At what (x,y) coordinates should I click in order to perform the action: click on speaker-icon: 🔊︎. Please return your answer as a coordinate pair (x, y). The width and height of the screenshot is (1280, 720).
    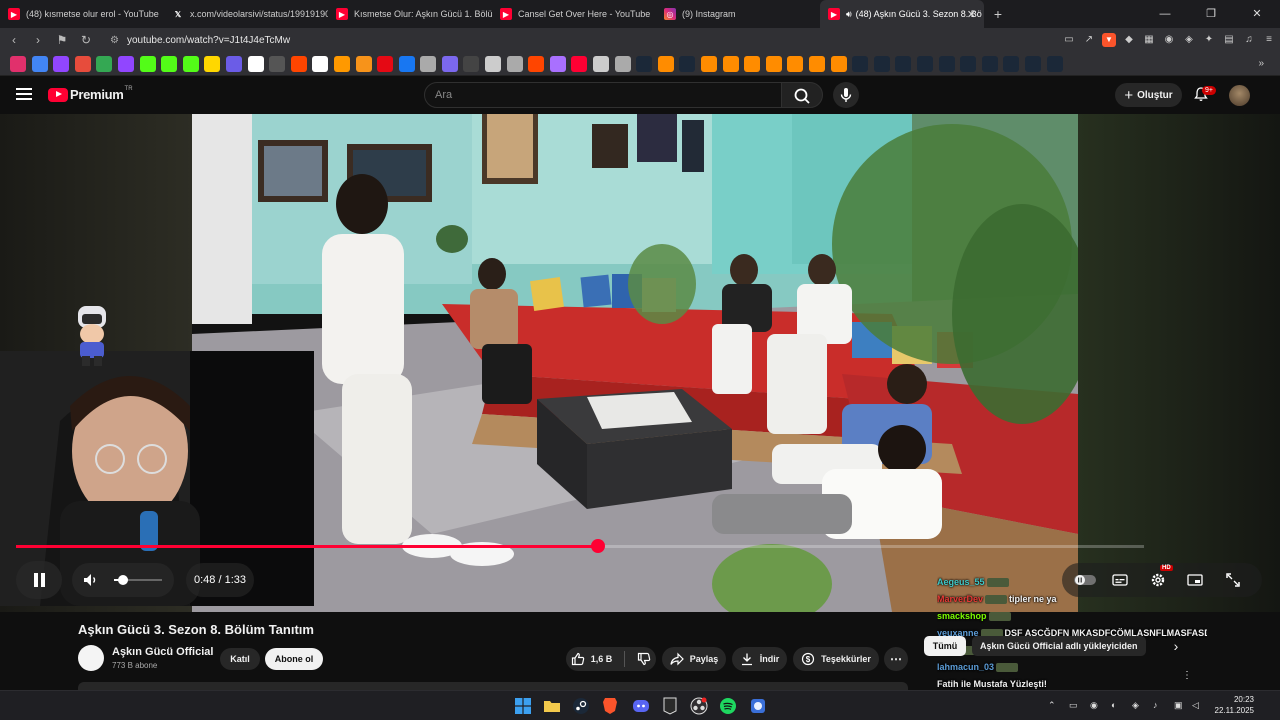
    Looking at the image, I should click on (849, 14).